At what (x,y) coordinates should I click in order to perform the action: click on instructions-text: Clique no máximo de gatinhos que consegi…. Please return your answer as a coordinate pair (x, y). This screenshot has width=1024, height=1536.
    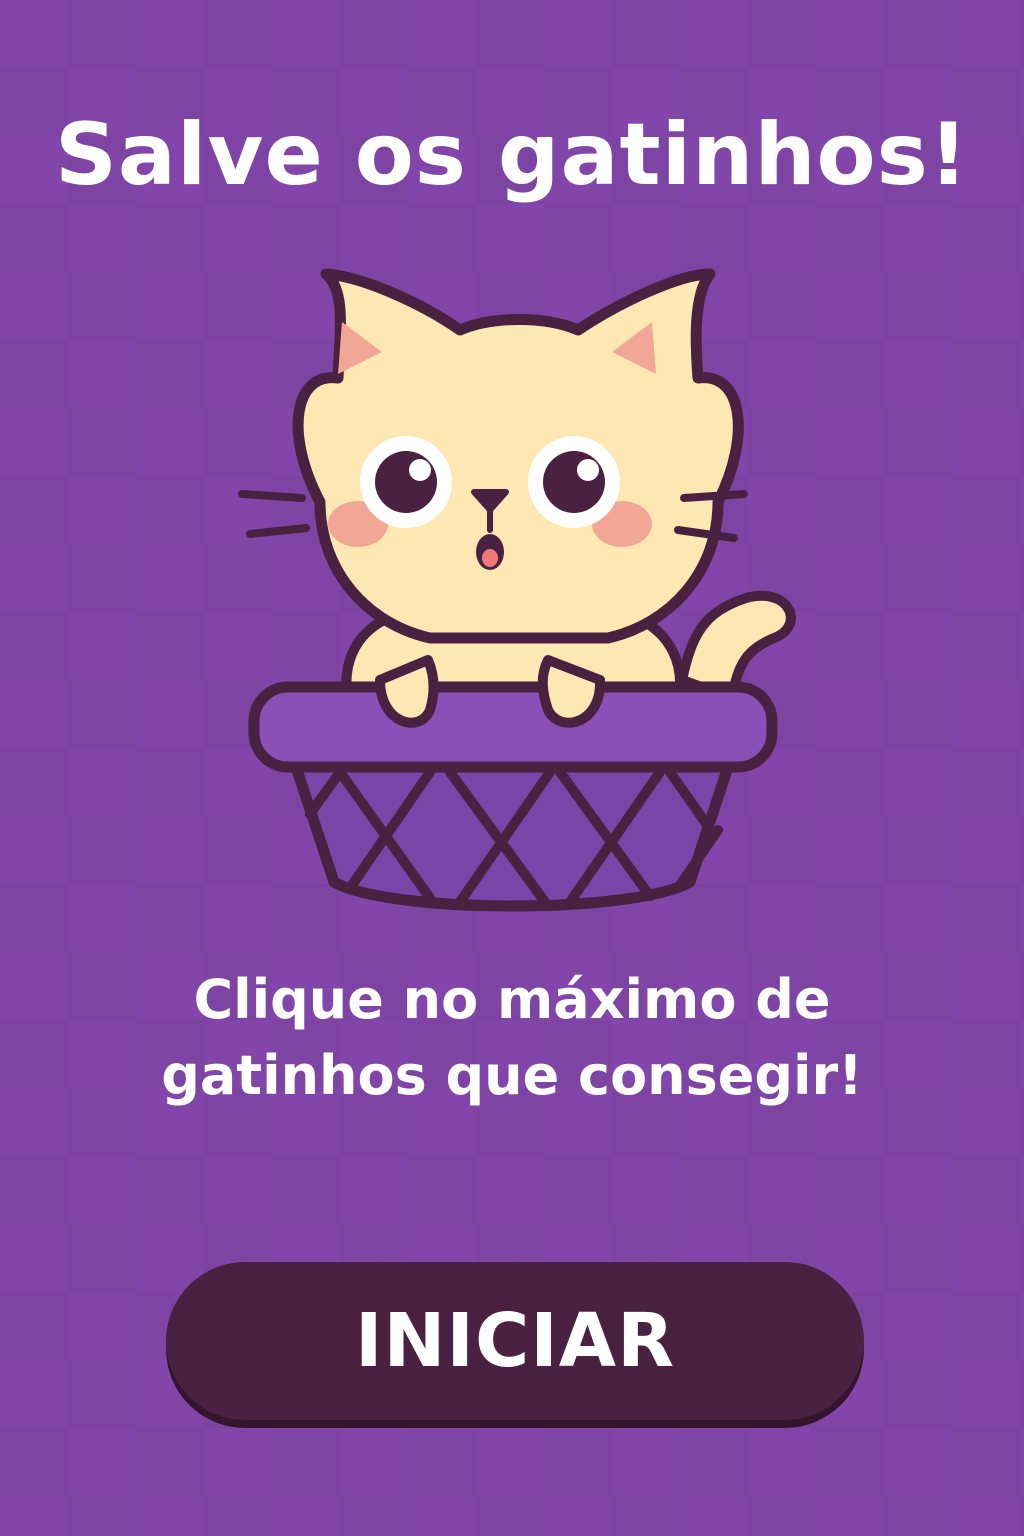
    Looking at the image, I should click on (512, 1037).